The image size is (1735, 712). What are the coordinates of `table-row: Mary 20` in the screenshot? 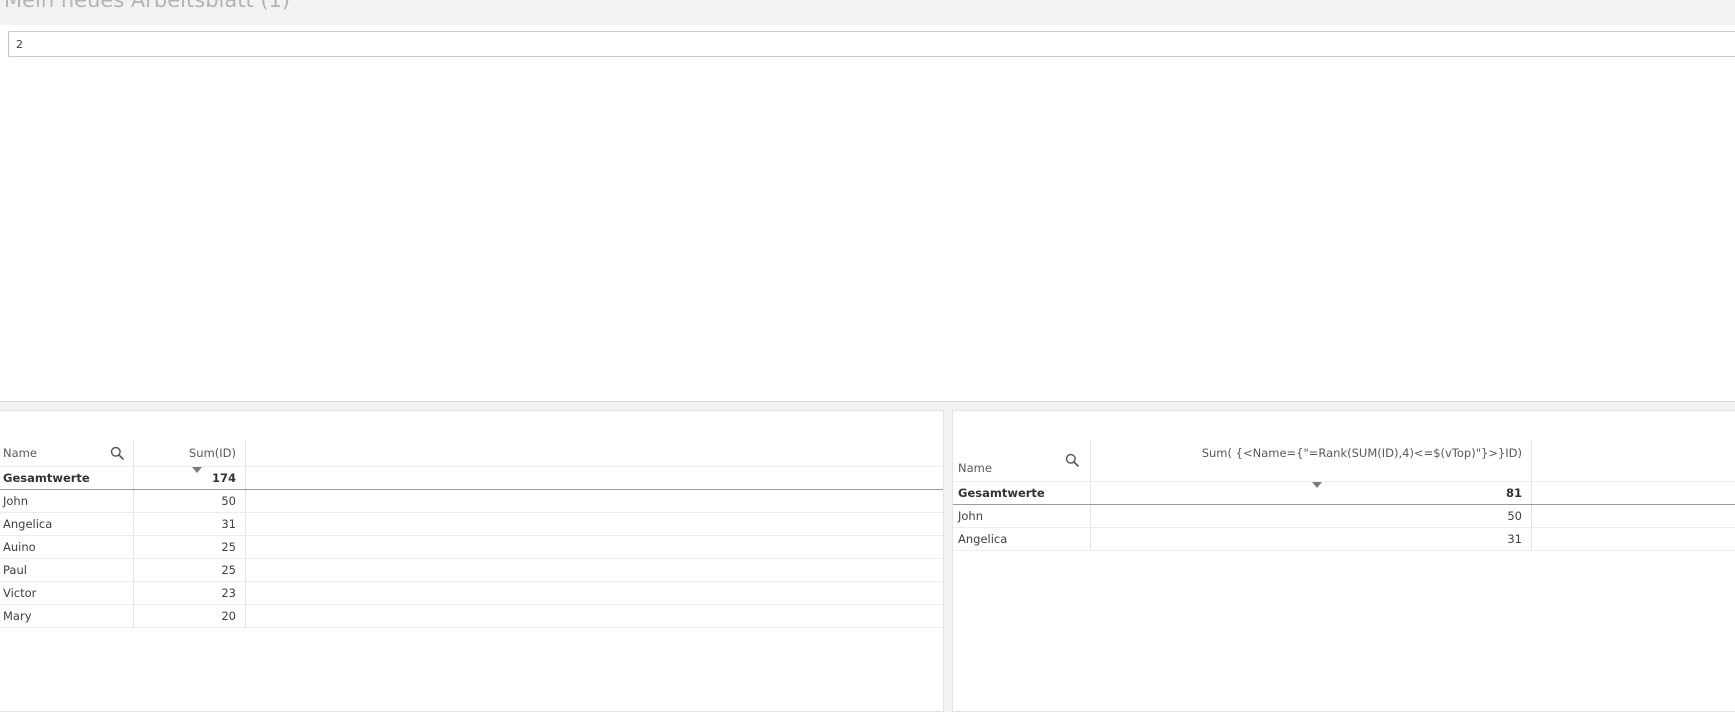 It's located at (471, 616).